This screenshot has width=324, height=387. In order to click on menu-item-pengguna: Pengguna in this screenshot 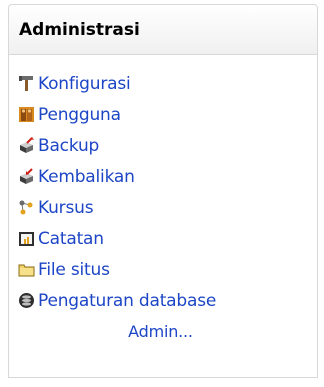, I will do `click(167, 114)`.